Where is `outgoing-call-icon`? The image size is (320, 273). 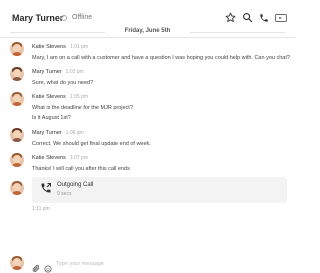 outgoing-call-icon is located at coordinates (46, 190).